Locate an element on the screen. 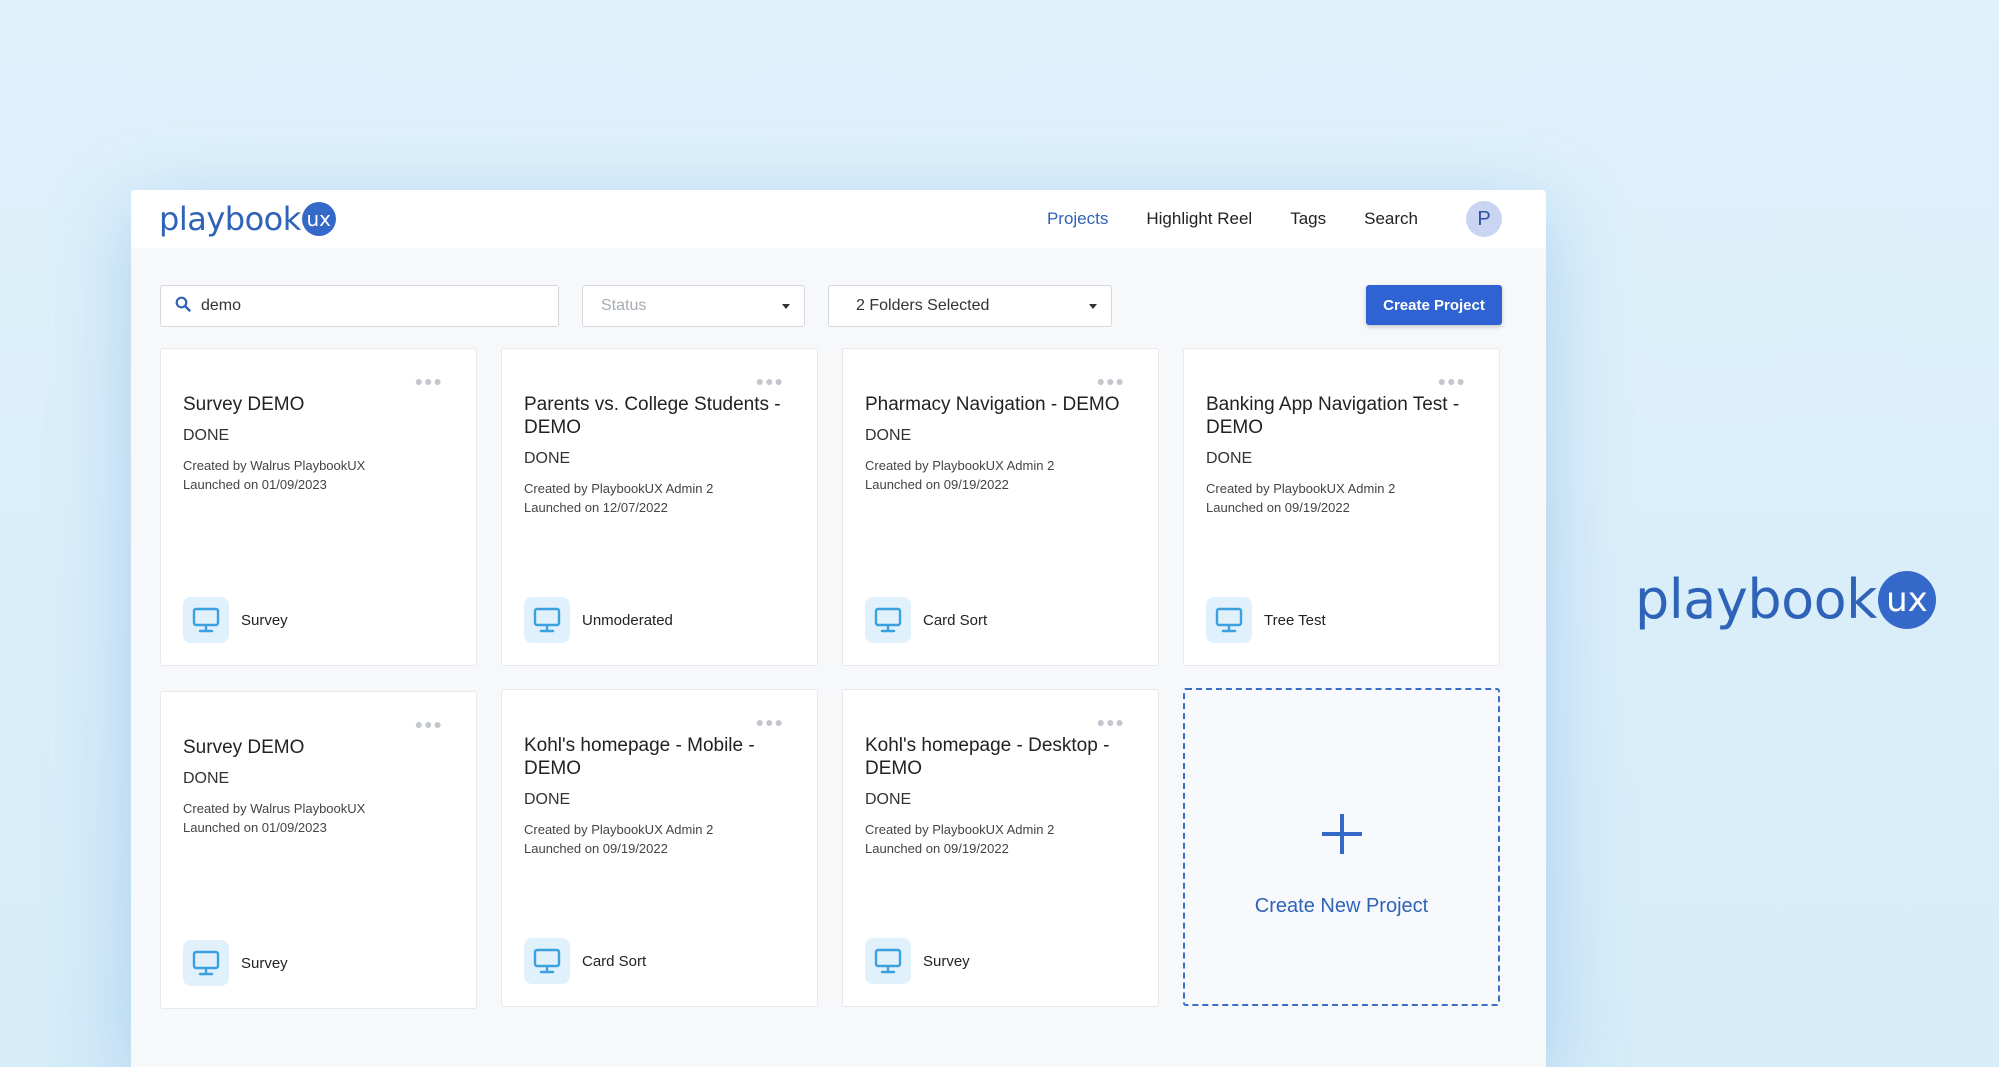 Image resolution: width=1999 pixels, height=1067 pixels. search-box is located at coordinates (359, 306).